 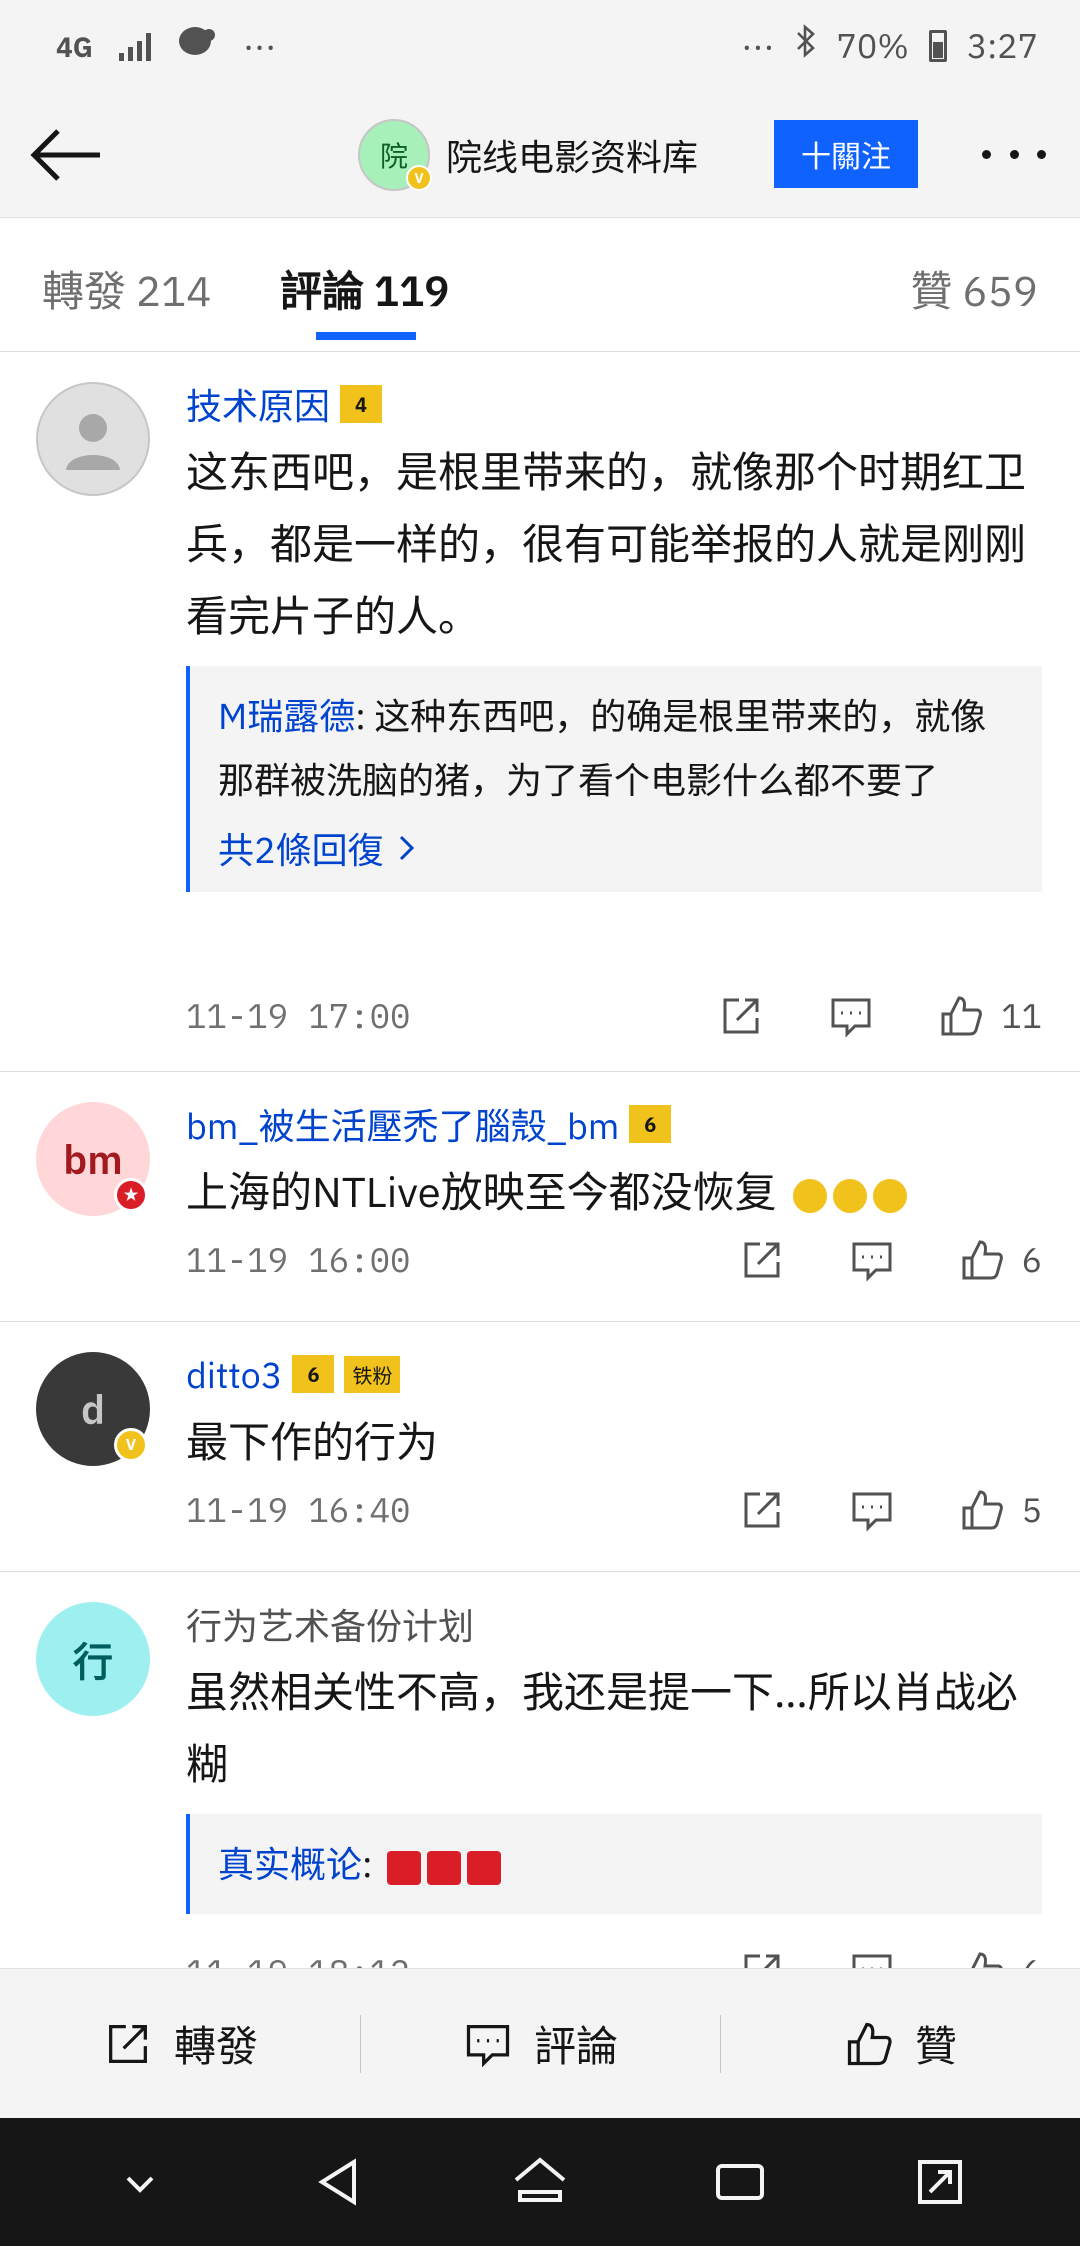 I want to click on detail-tabs: 轉發 214 評論 119 贊 659, so click(x=540, y=285).